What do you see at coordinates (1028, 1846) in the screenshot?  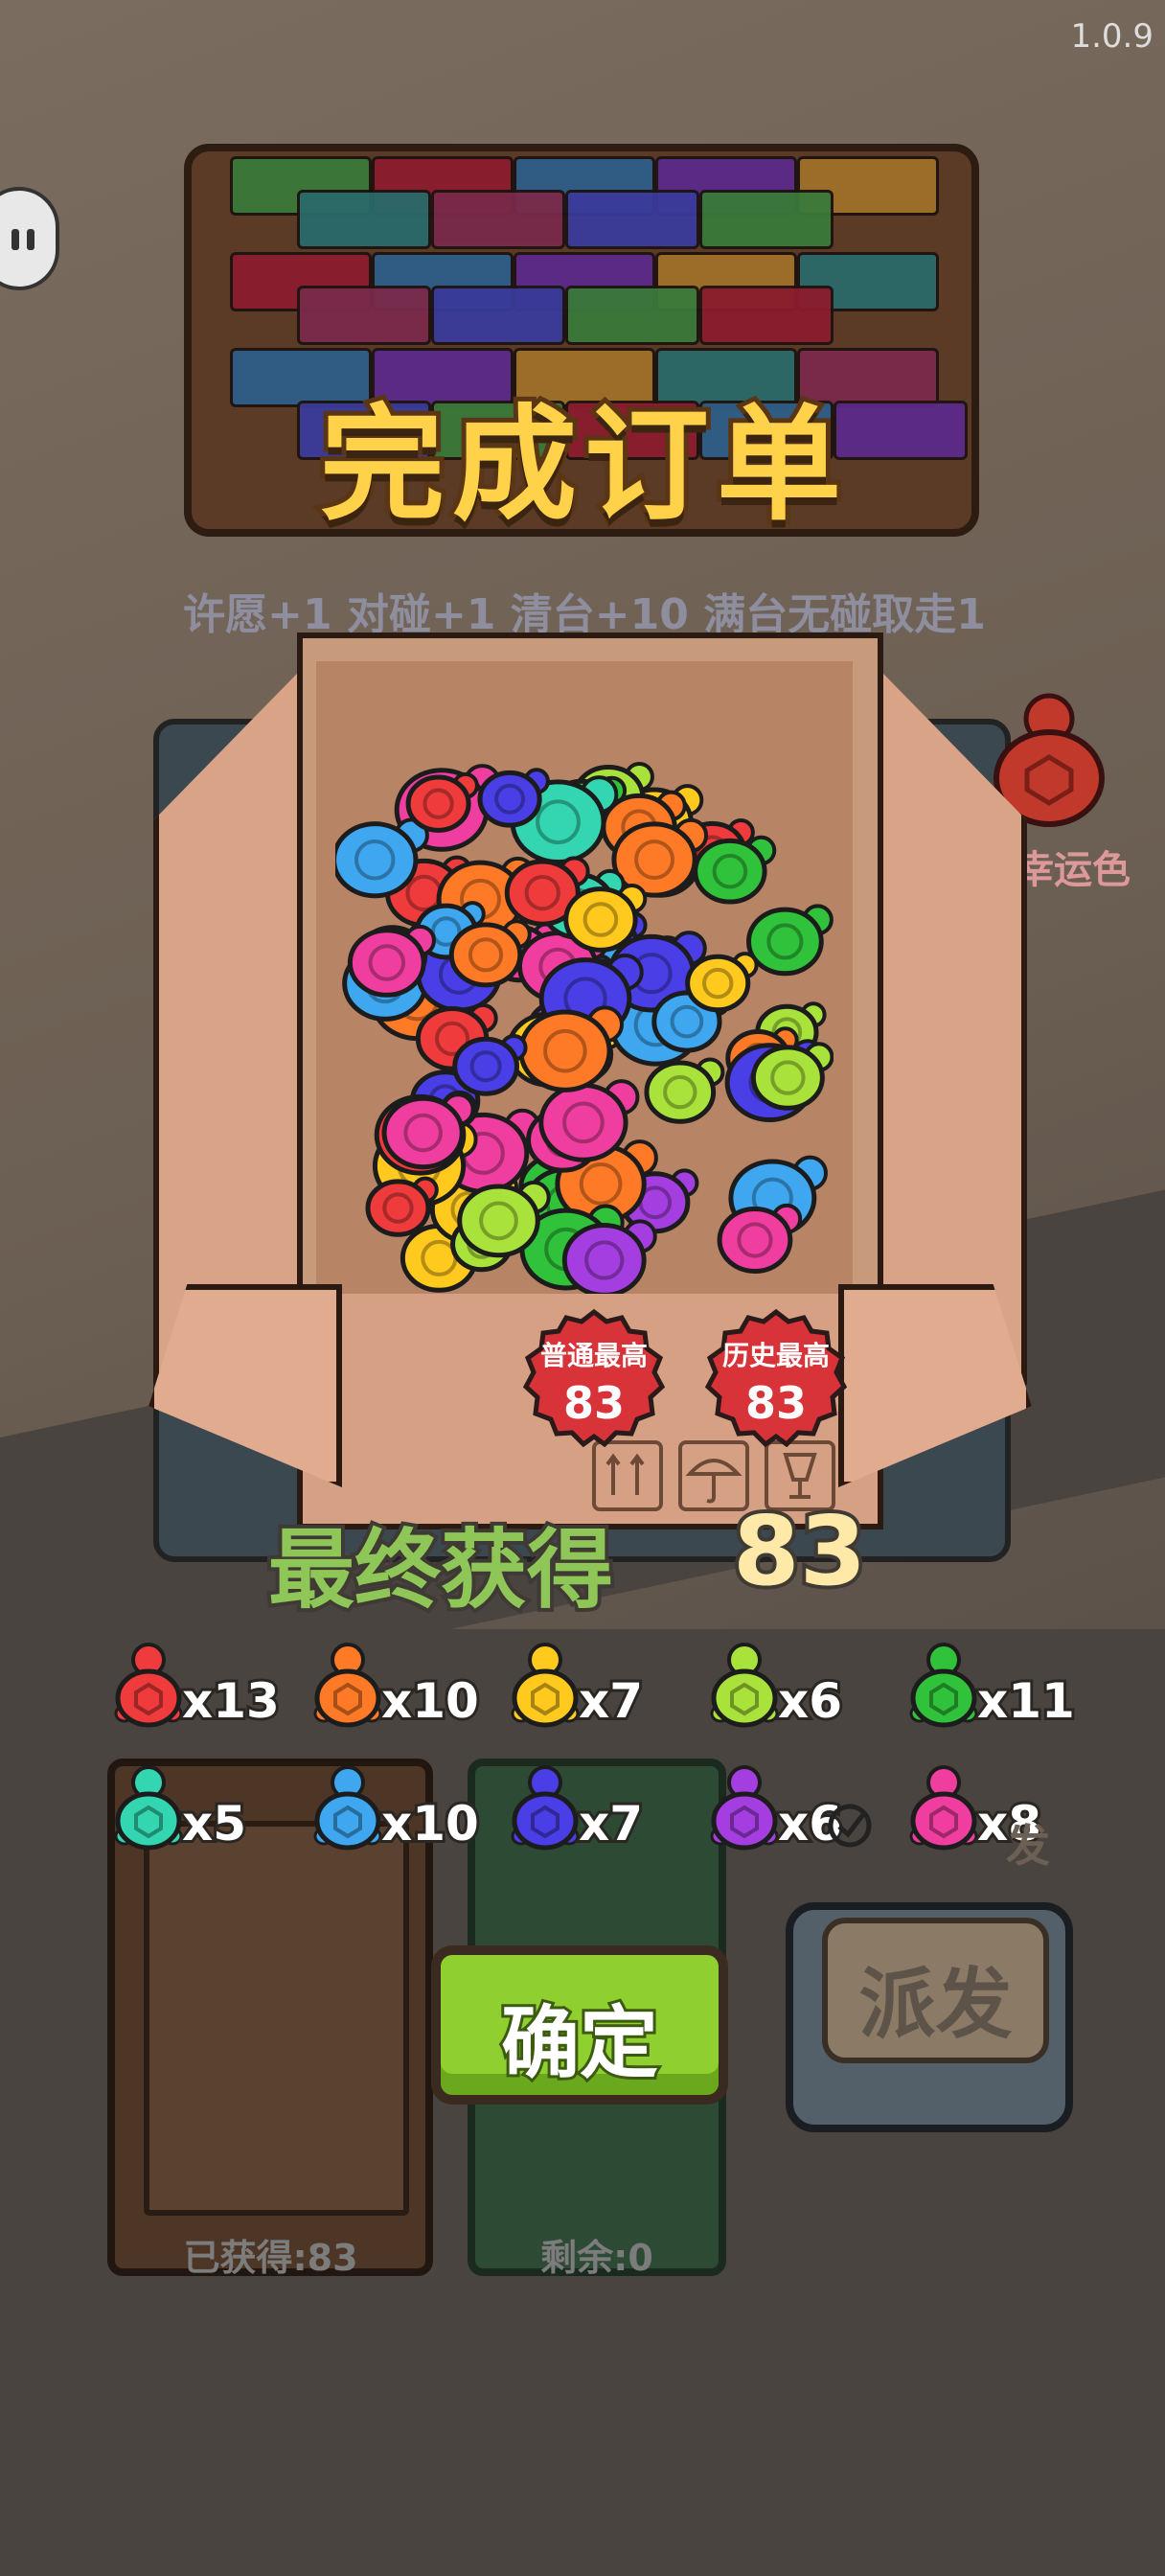 I see `dispatch-hint-text: 发` at bounding box center [1028, 1846].